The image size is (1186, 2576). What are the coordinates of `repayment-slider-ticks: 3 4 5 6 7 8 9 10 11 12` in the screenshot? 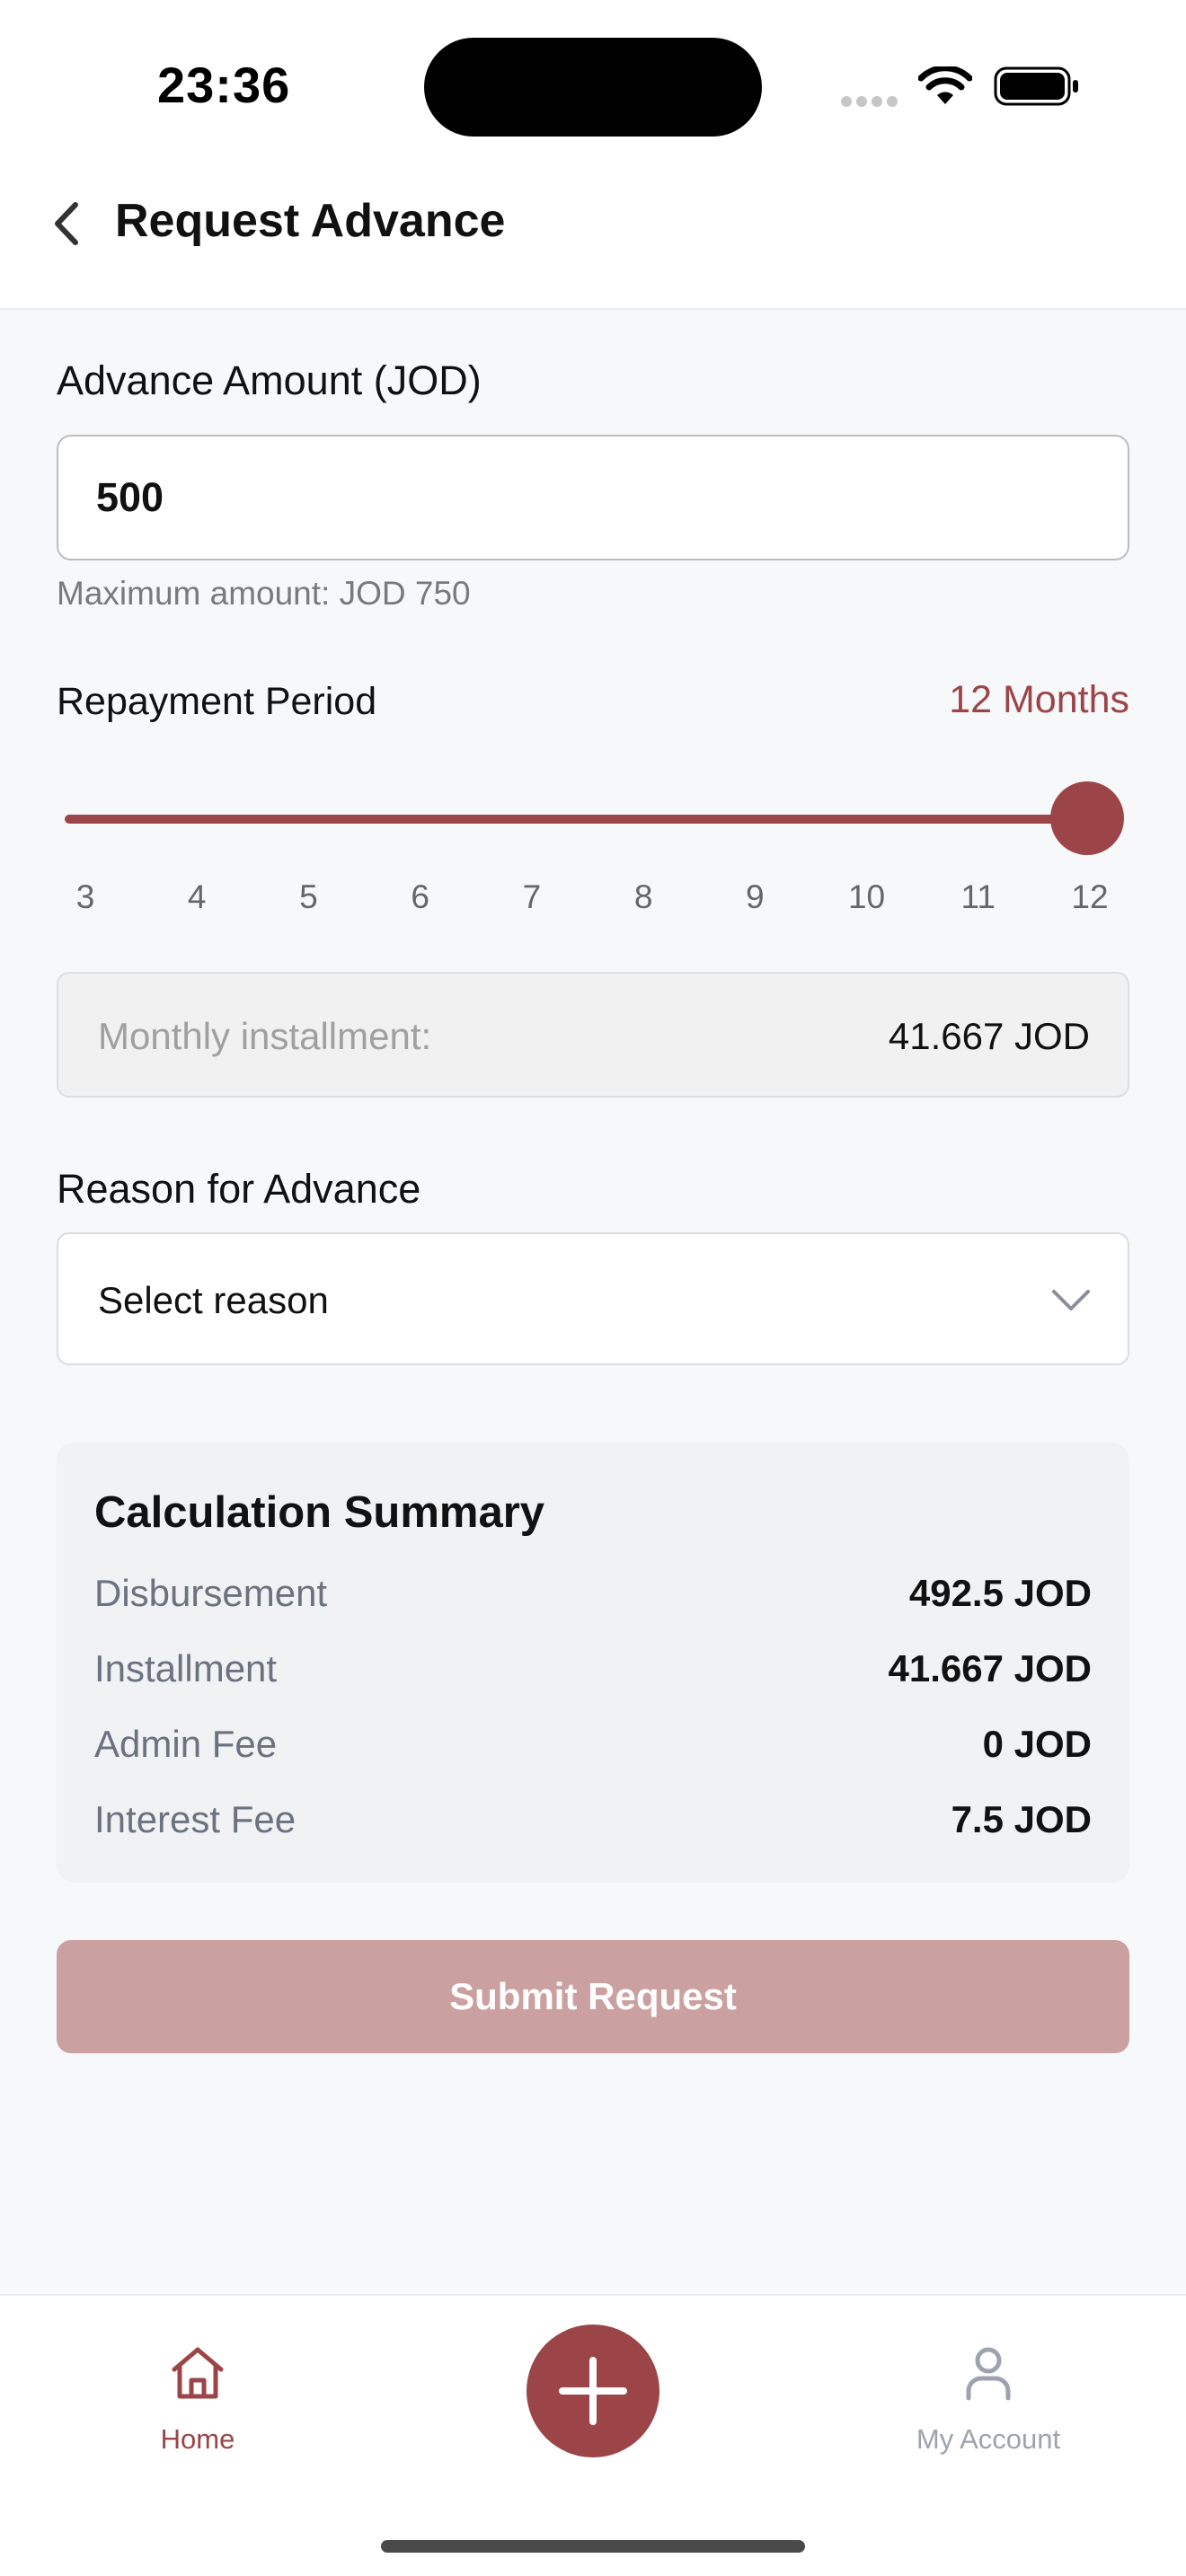 It's located at (593, 900).